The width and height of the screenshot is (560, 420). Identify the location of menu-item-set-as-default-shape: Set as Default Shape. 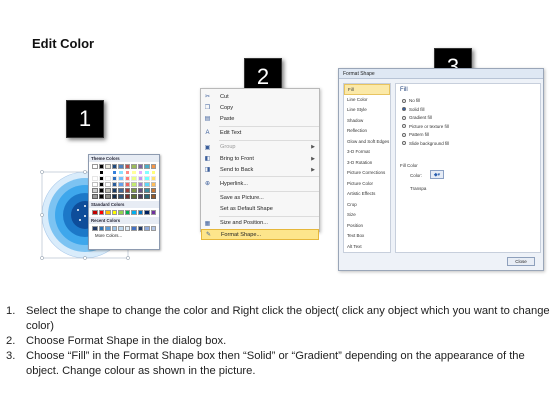
(260, 209).